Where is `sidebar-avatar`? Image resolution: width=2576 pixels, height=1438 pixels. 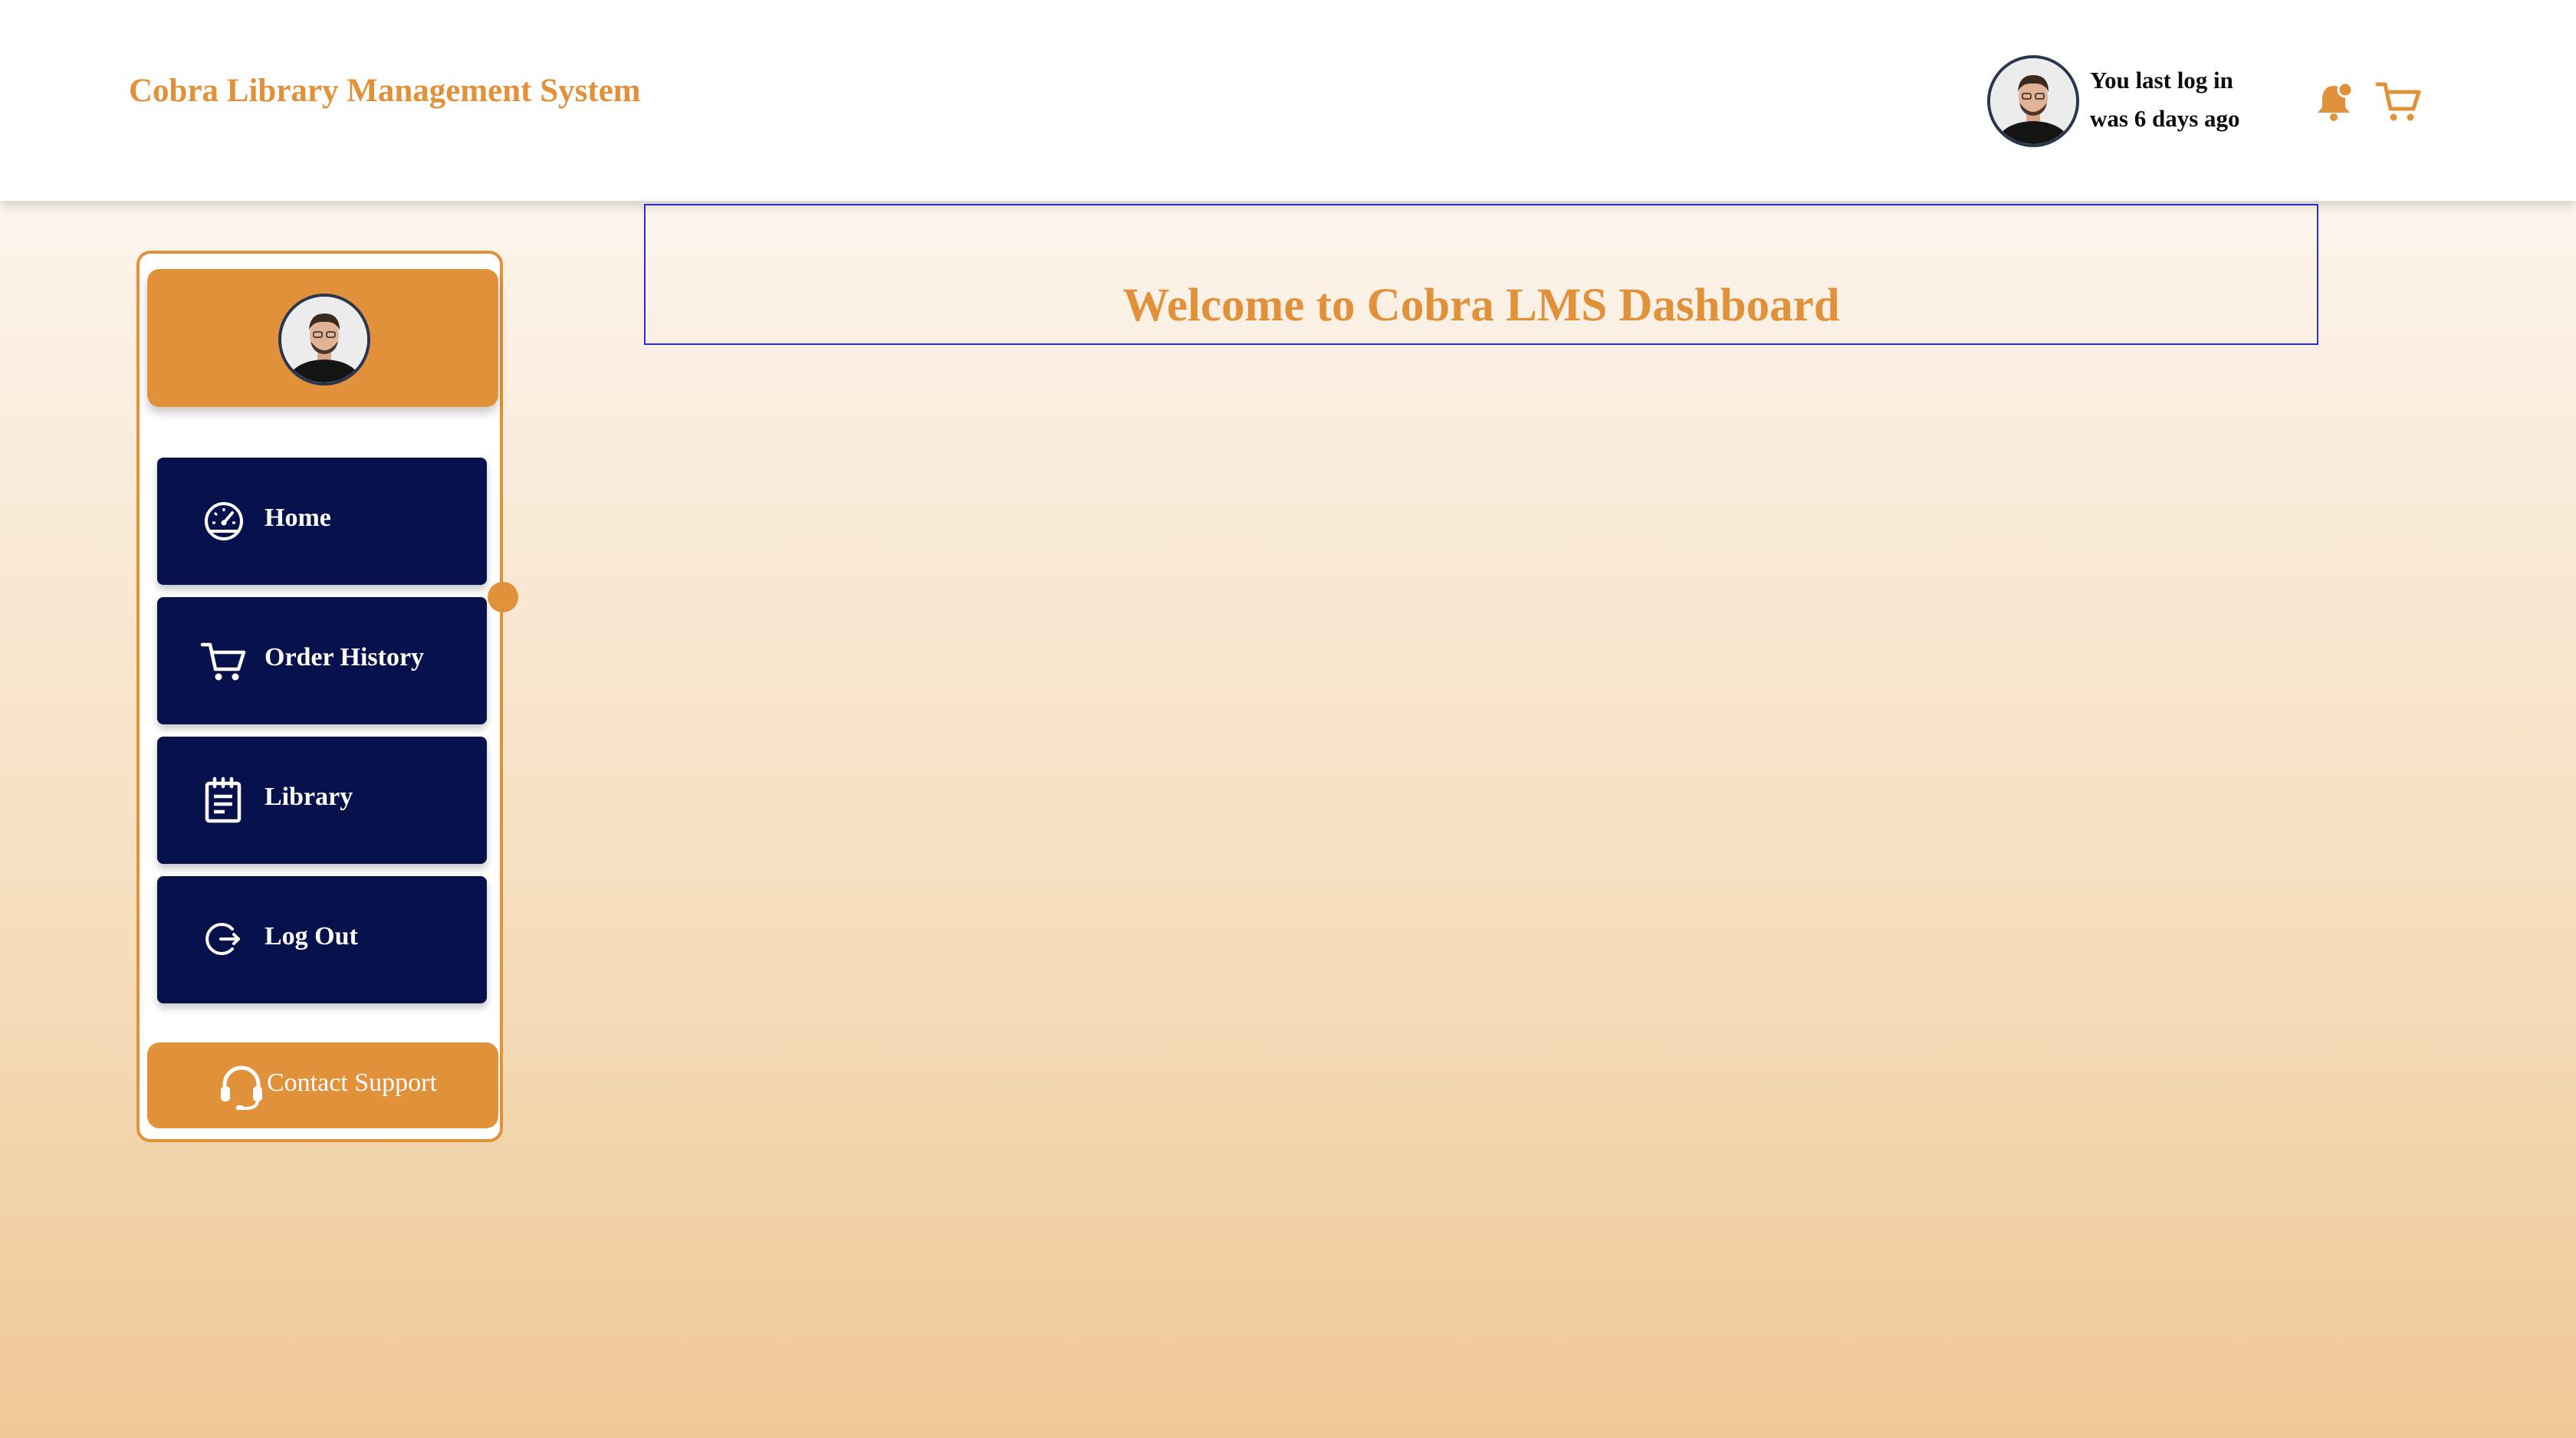
sidebar-avatar is located at coordinates (324, 340).